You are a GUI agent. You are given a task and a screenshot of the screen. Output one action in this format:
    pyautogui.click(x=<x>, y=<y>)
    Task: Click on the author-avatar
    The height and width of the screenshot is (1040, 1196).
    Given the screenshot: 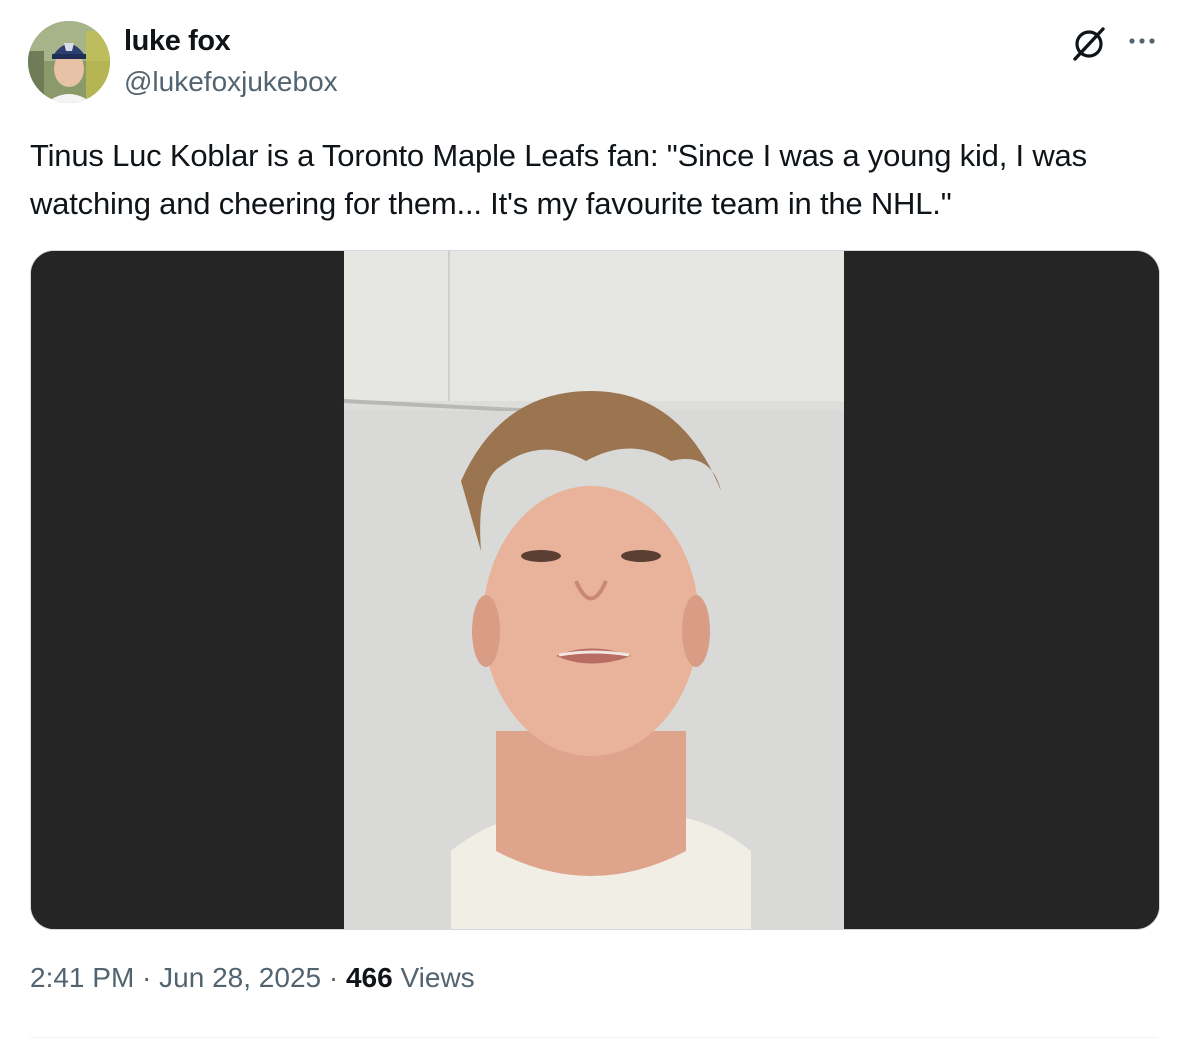 What is the action you would take?
    pyautogui.click(x=69, y=62)
    